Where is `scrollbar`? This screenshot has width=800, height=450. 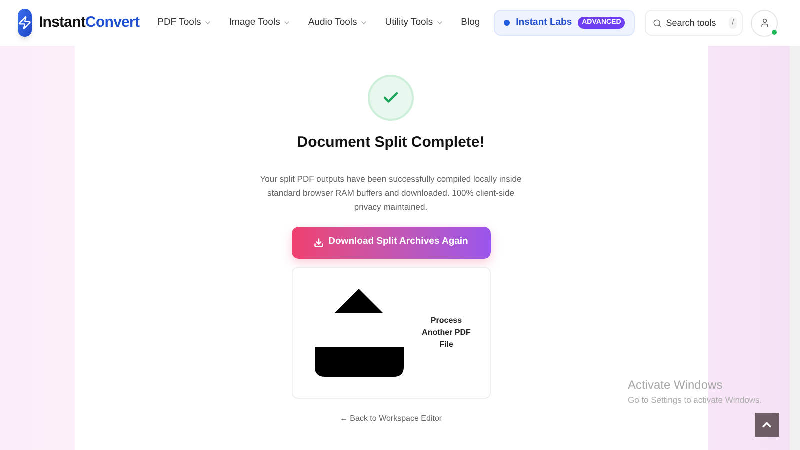 scrollbar is located at coordinates (795, 248).